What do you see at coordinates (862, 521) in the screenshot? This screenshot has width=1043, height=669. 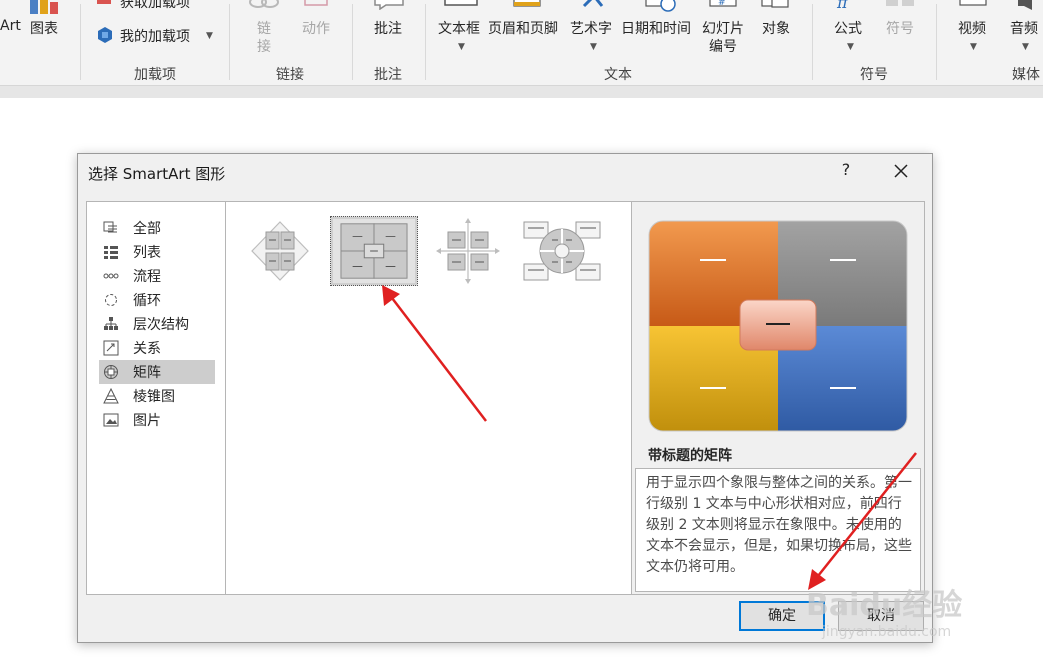 I see `arrow-to-ok-button` at bounding box center [862, 521].